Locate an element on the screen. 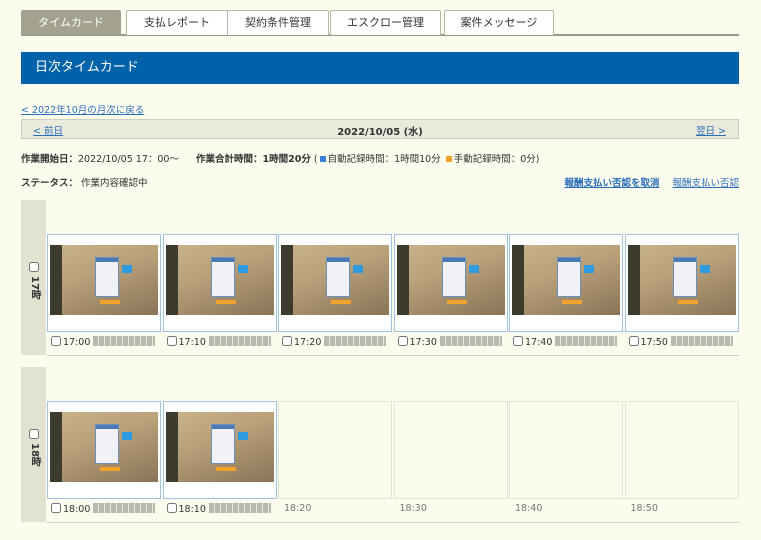 The height and width of the screenshot is (540, 761). slot-caption: 18:10 is located at coordinates (218, 509).